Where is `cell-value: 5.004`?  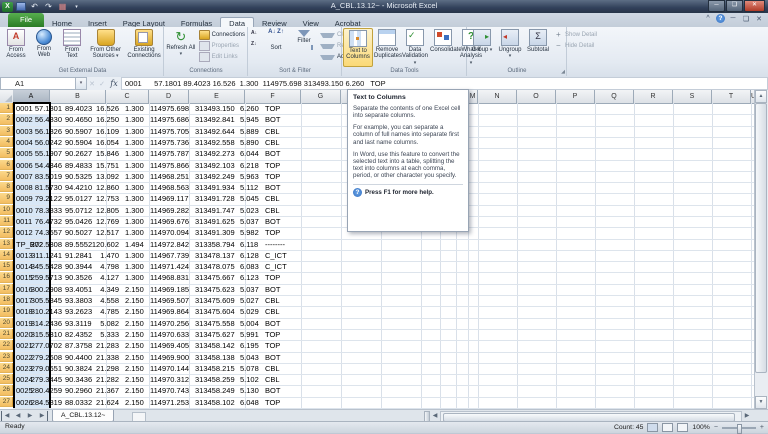 cell-value: 5.004 is located at coordinates (252, 323).